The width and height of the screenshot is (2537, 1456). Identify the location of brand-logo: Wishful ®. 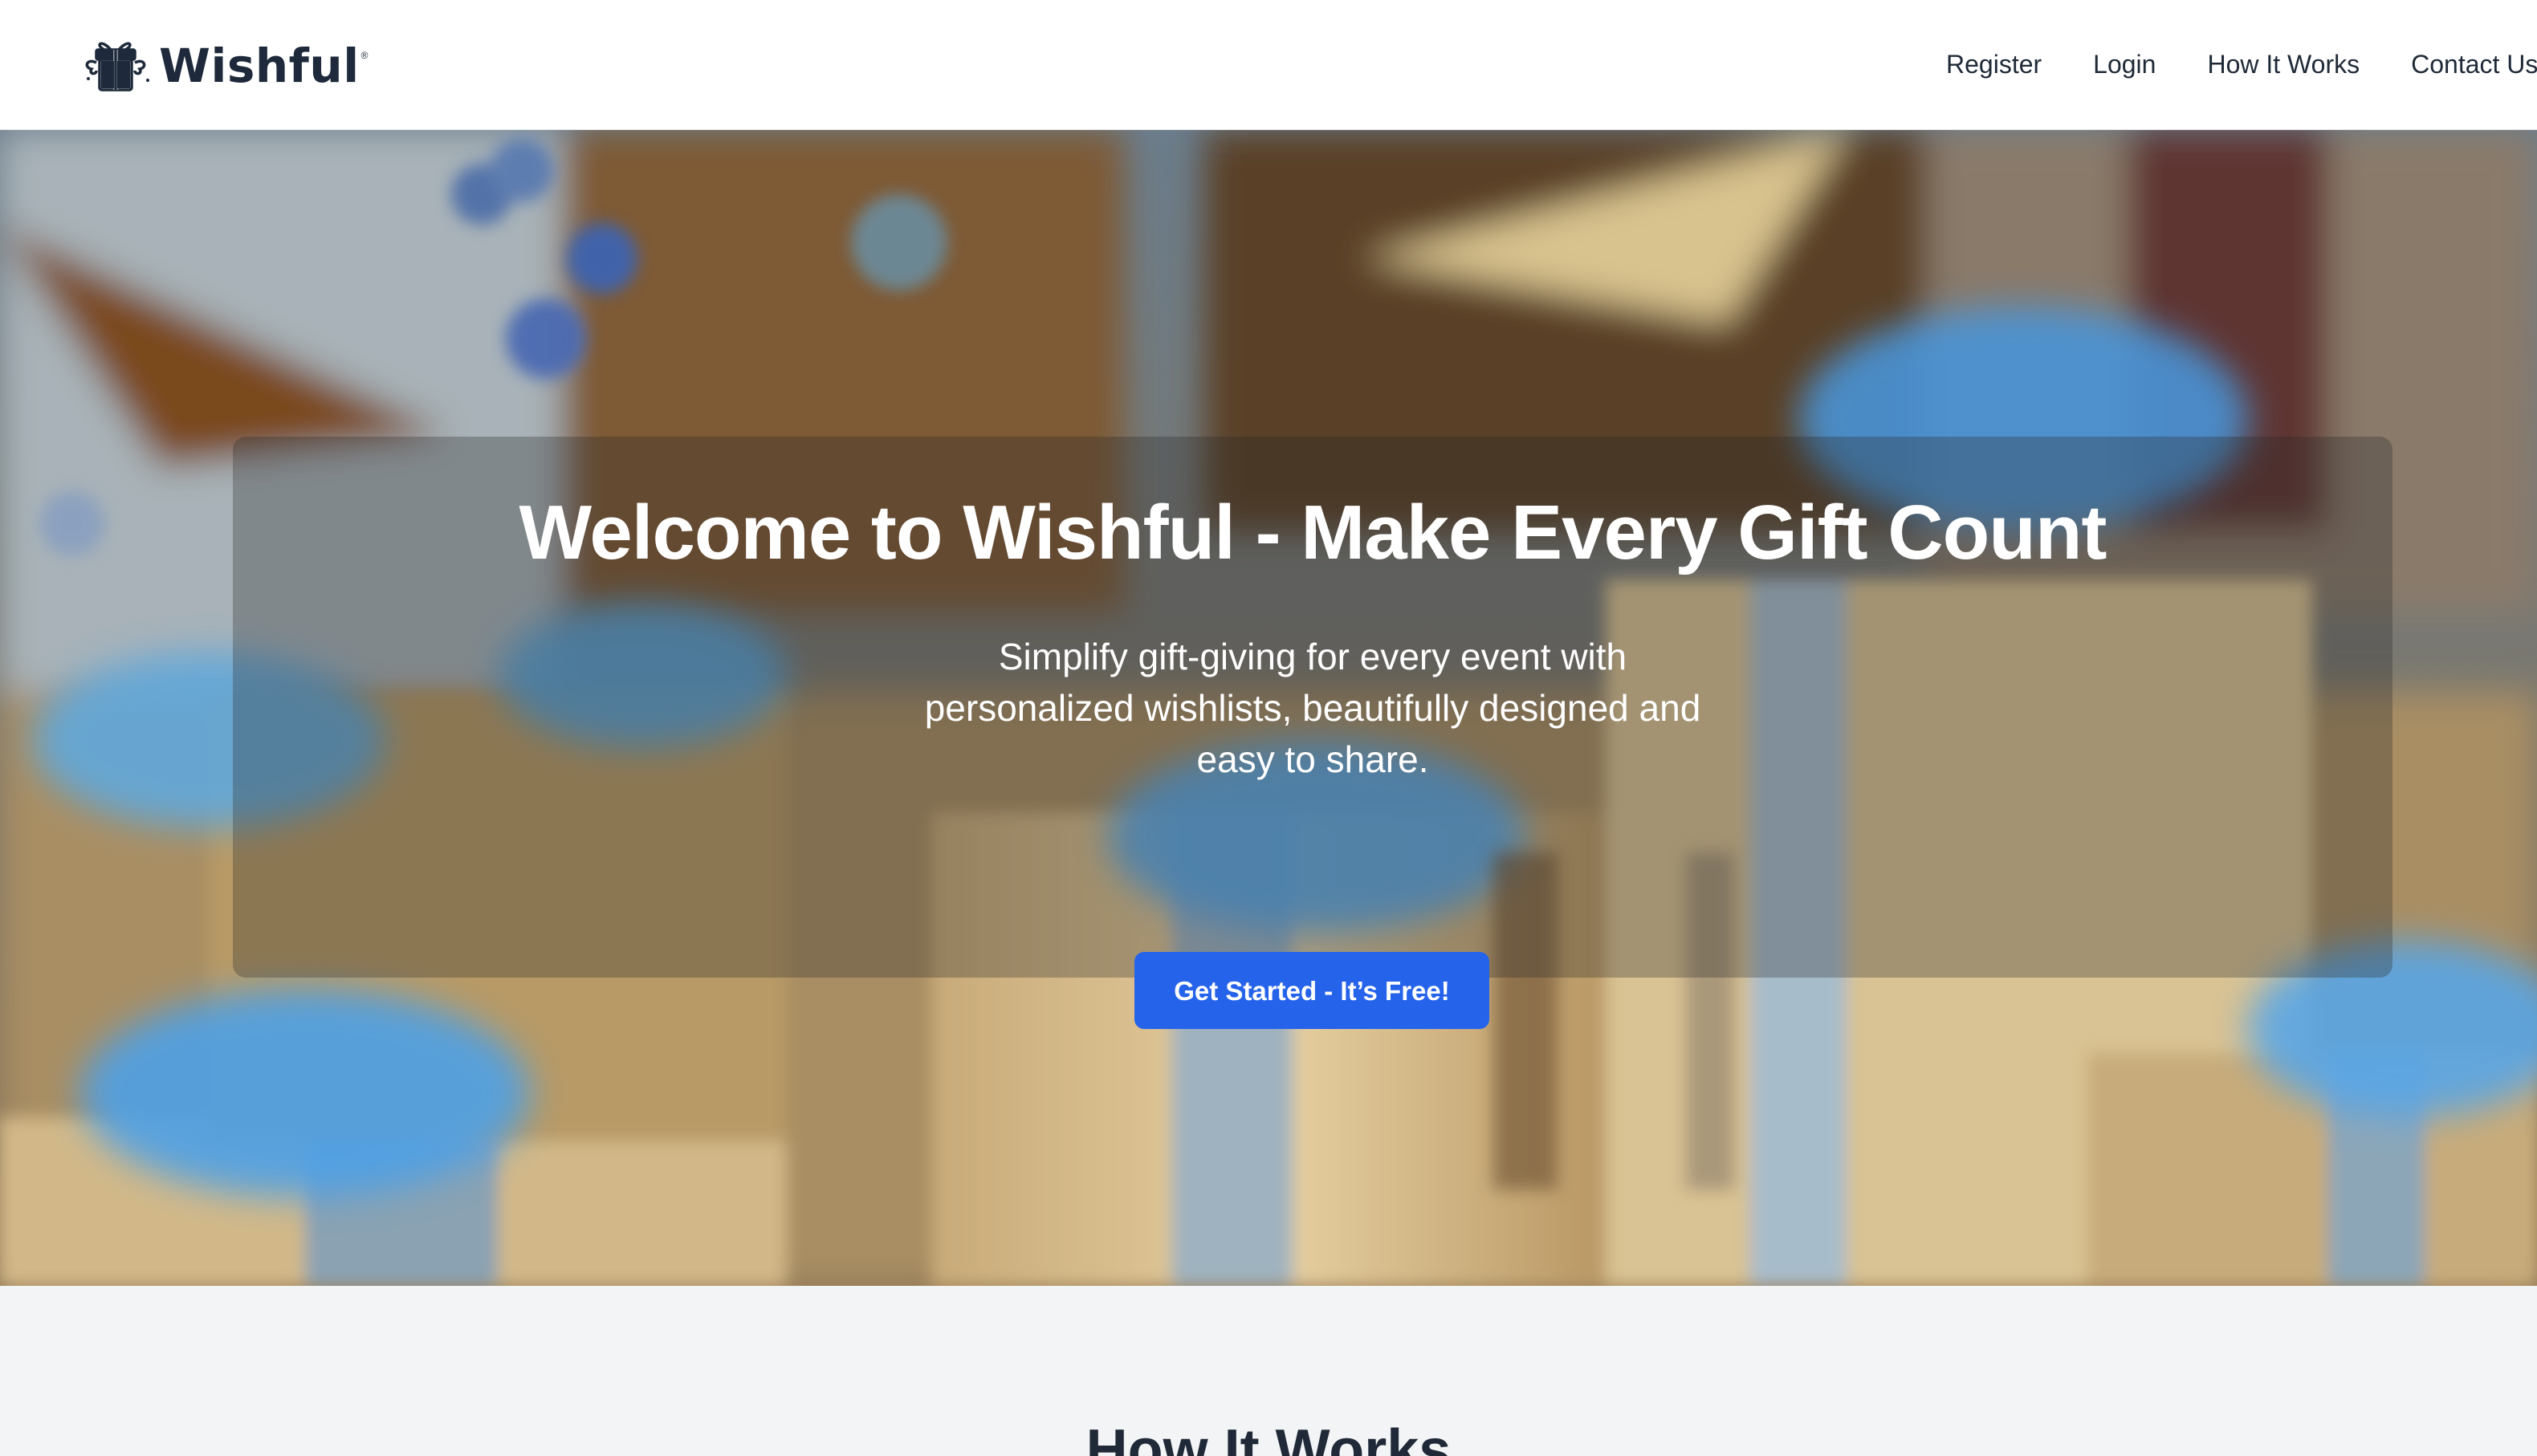
(224, 66).